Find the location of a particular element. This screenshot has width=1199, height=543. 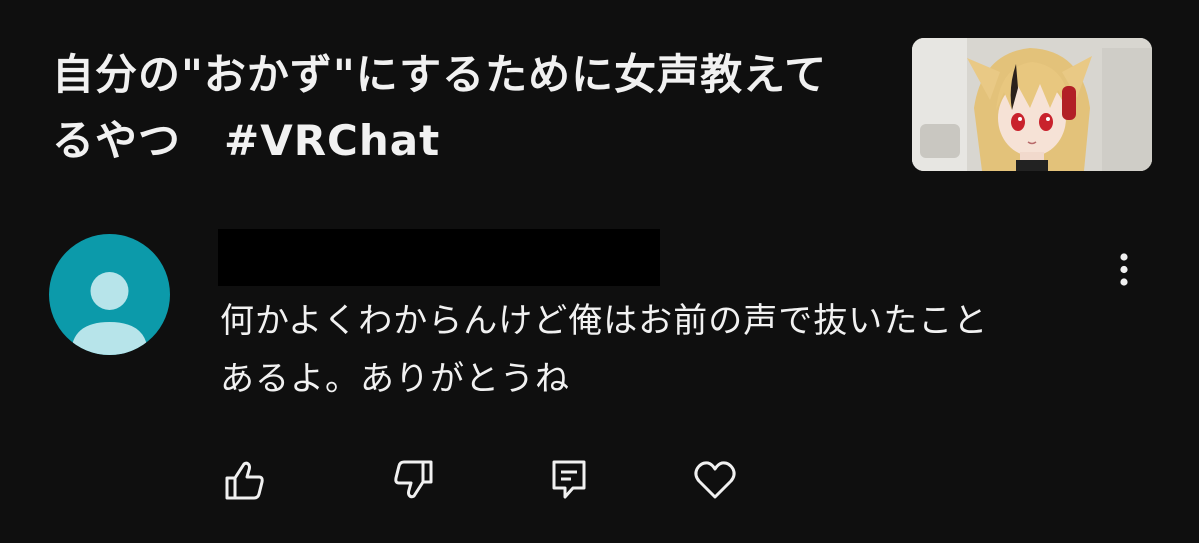

reply-button is located at coordinates (569, 480).